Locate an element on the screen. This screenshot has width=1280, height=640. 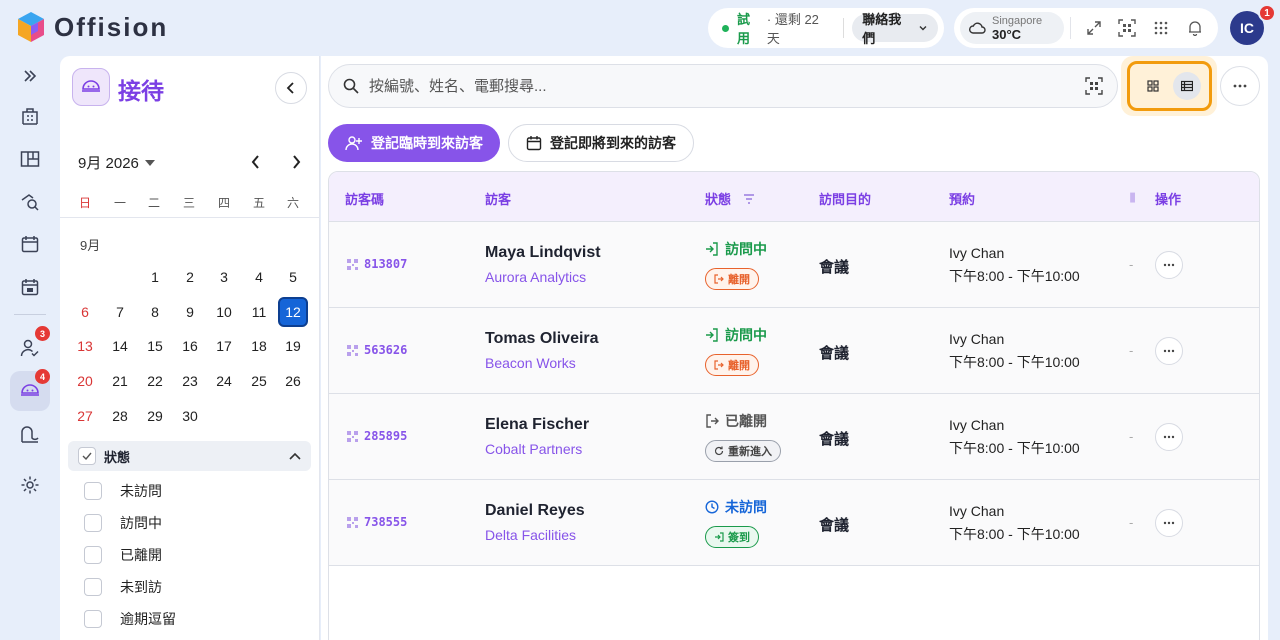
calendar-day: 13 is located at coordinates (85, 346).